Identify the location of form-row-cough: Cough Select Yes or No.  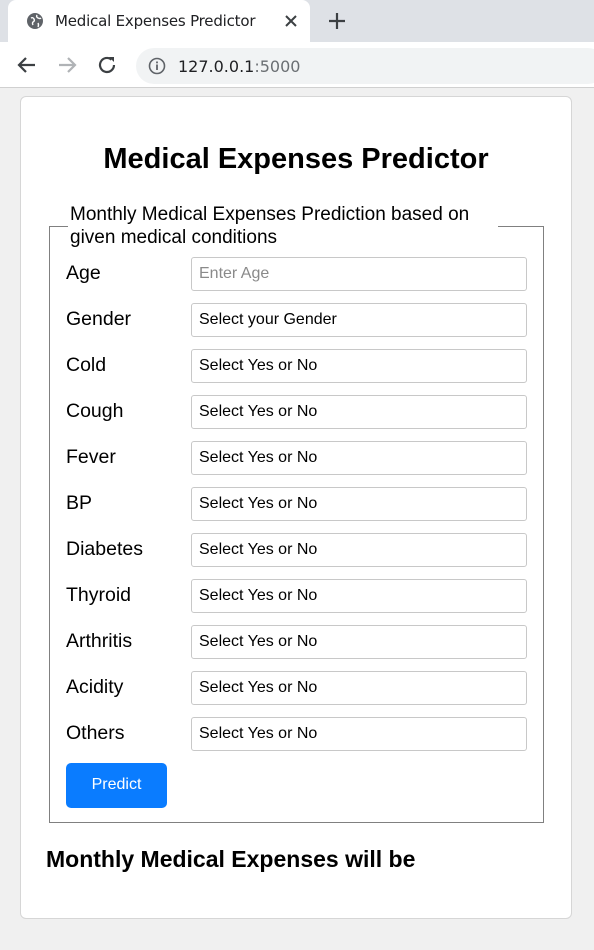
(296, 412).